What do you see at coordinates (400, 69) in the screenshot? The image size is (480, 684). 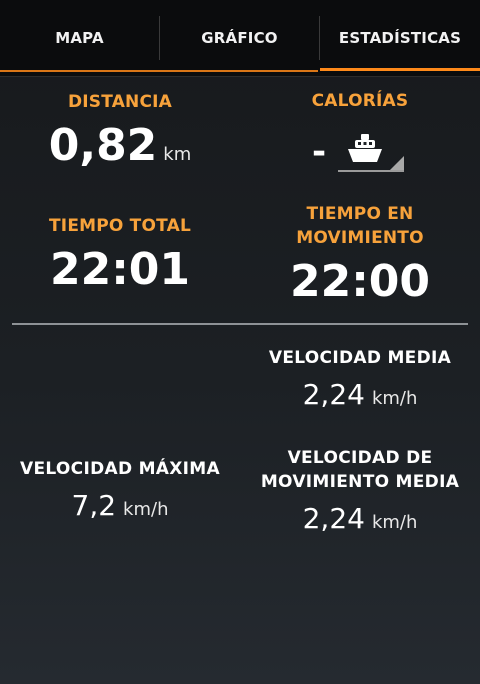 I see `active-tab-indicator` at bounding box center [400, 69].